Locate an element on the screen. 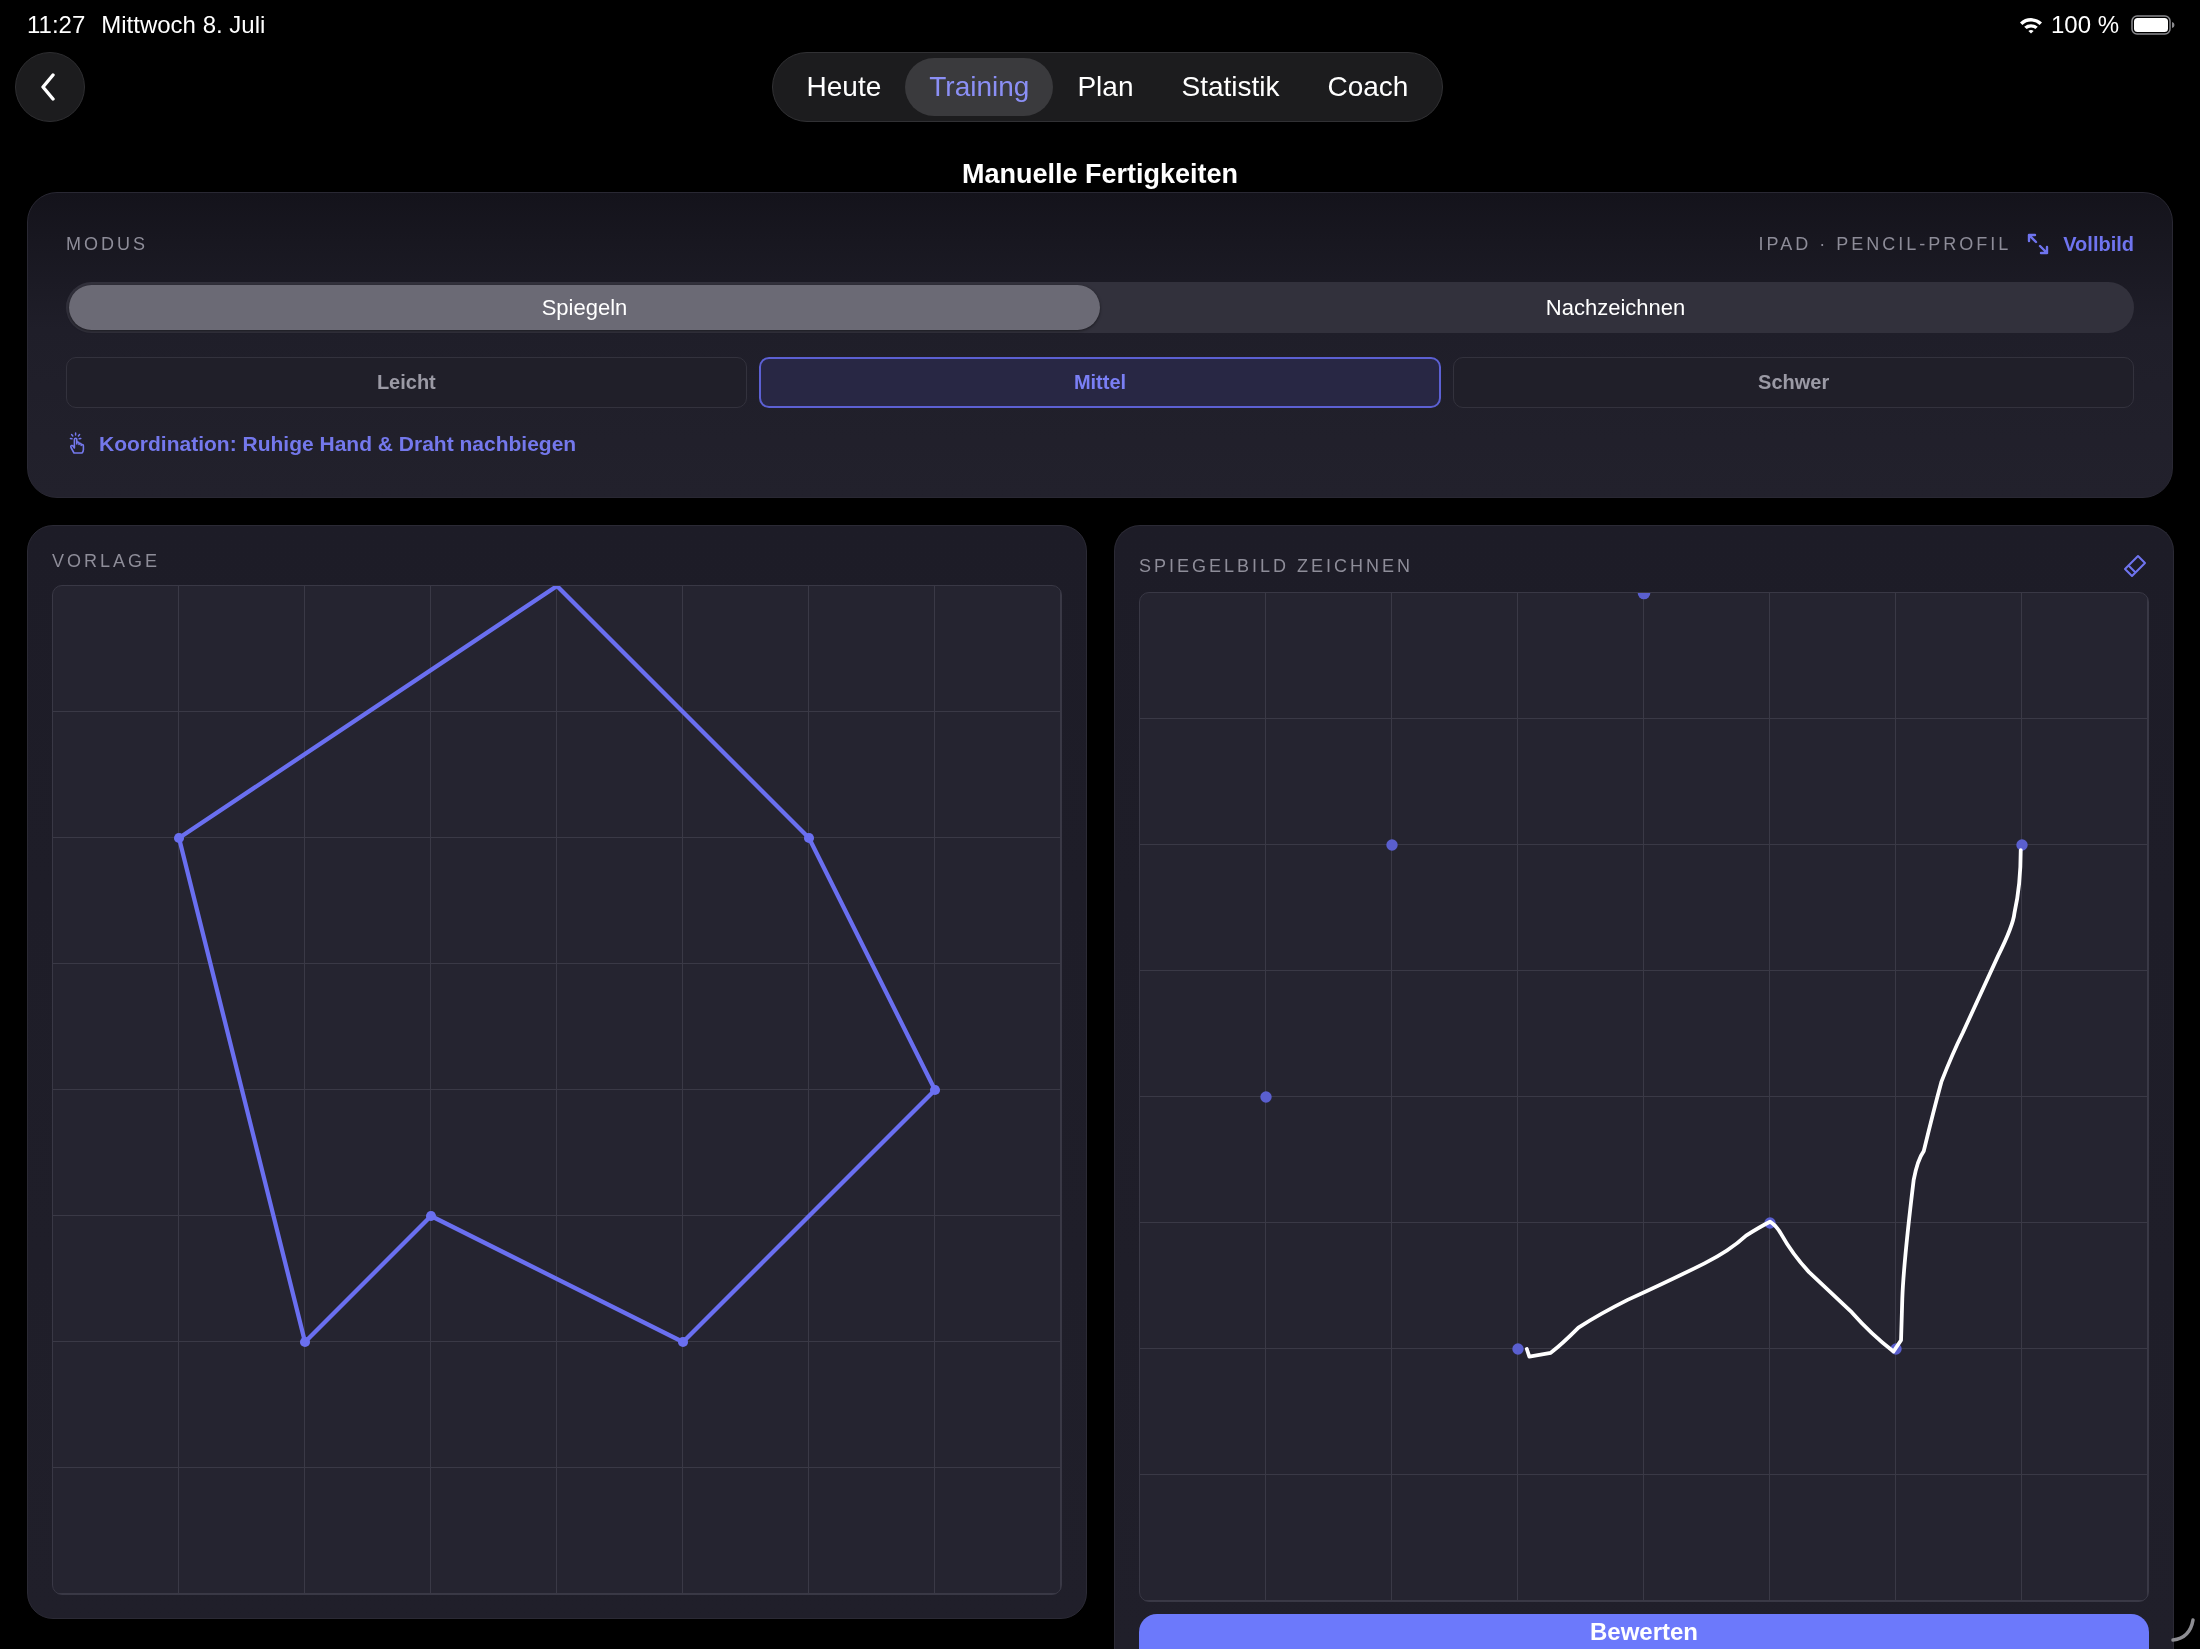 Image resolution: width=2200 pixels, height=1649 pixels. nav-tab: Plan is located at coordinates (1105, 87).